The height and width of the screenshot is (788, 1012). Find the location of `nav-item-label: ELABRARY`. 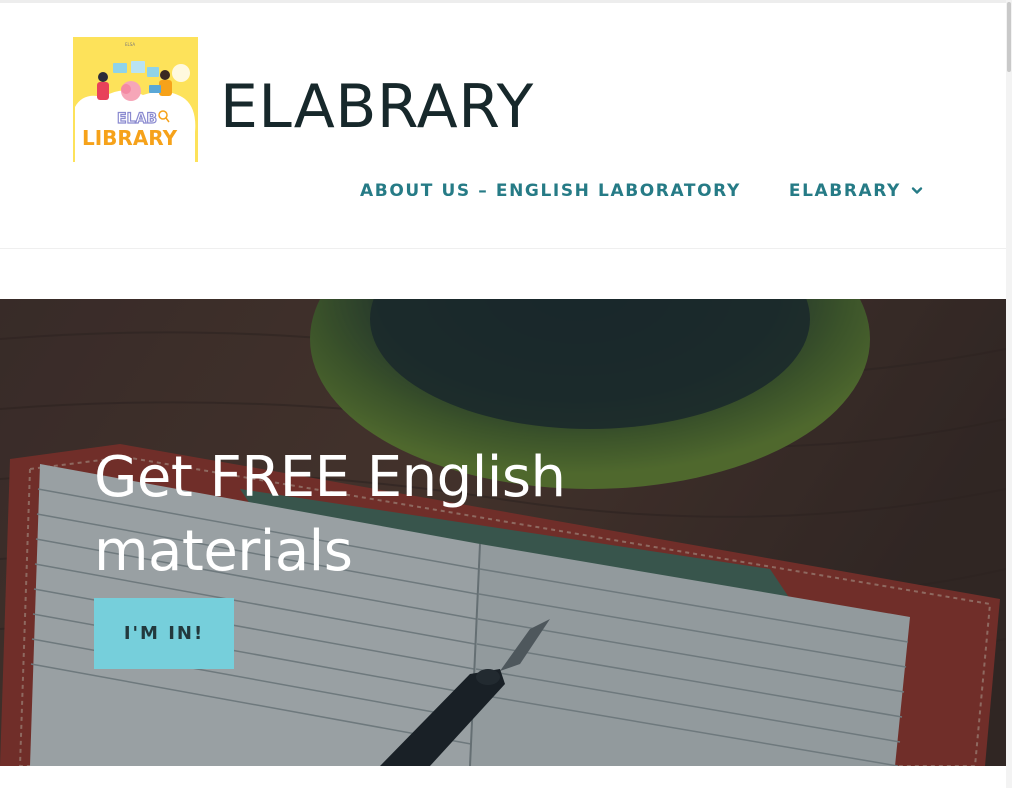

nav-item-label: ELABRARY is located at coordinates (844, 191).